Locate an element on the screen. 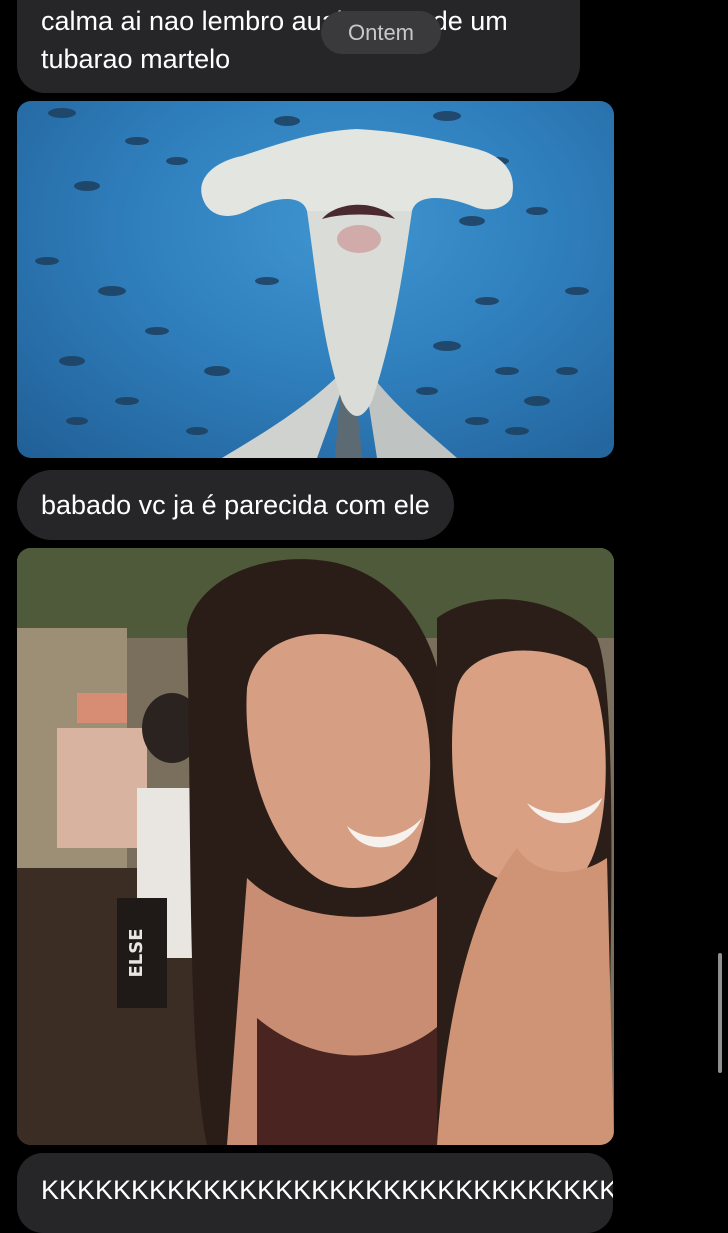 The width and height of the screenshot is (728, 1233). message-text: babado vc ja é parecida com ele is located at coordinates (235, 505).